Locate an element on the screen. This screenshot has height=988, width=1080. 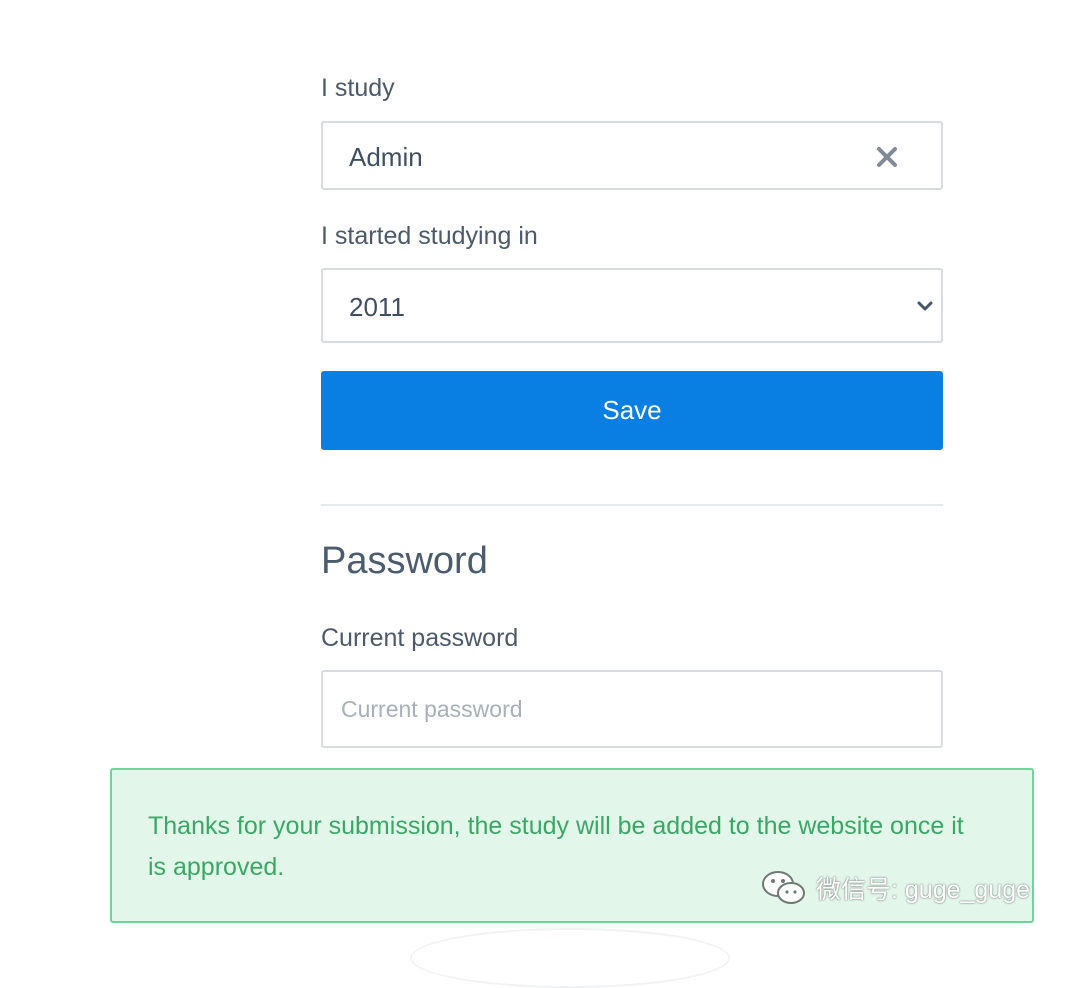
current-password-label: Current password is located at coordinates (420, 638).